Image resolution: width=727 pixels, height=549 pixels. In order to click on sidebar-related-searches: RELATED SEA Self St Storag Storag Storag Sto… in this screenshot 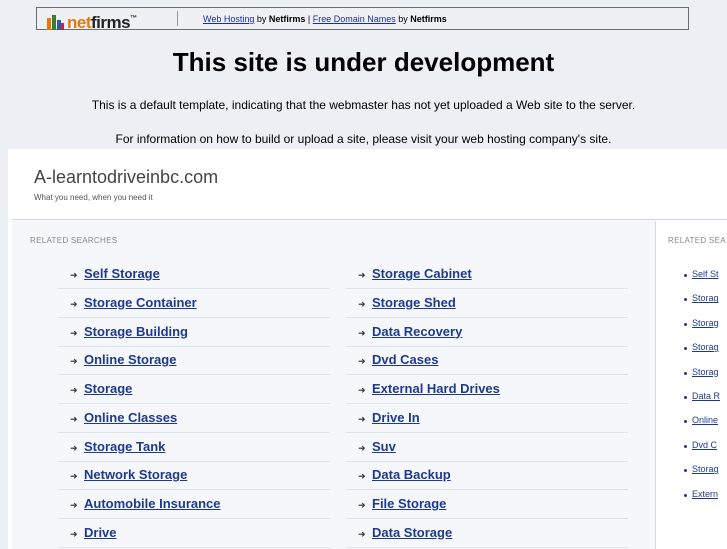, I will do `click(695, 385)`.